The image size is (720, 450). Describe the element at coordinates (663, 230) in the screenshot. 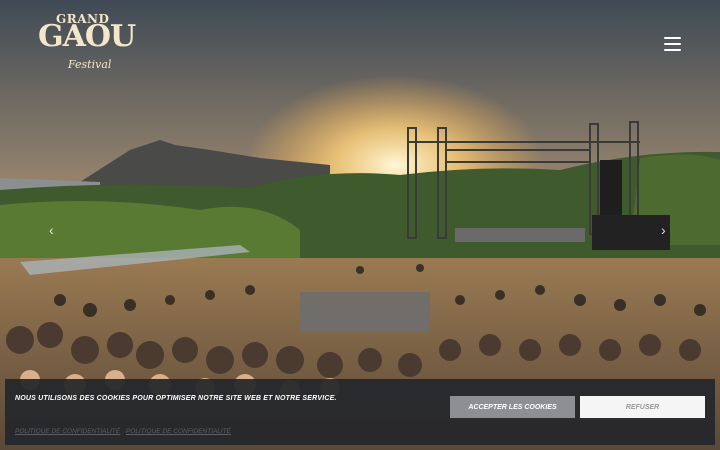

I see `chevron-right-icon: ›` at that location.